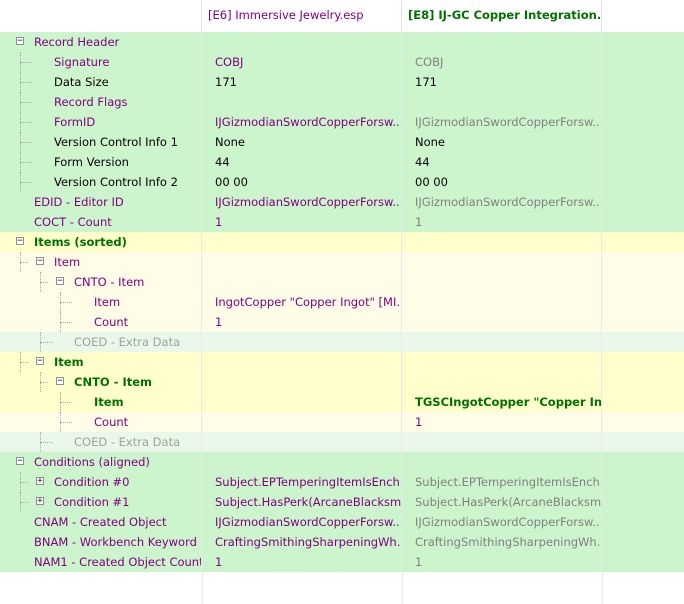 The image size is (684, 604). What do you see at coordinates (101, 482) in the screenshot?
I see `row-name-cell: + Condition #0` at bounding box center [101, 482].